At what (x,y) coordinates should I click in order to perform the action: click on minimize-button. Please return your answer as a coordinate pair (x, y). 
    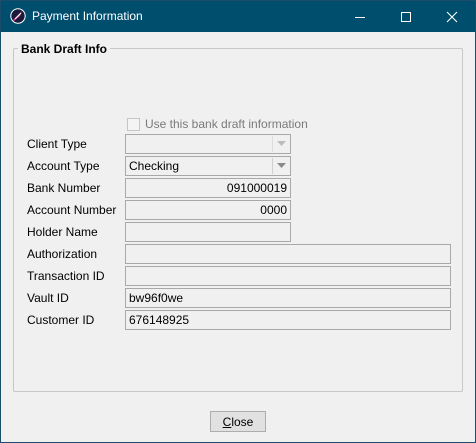
    Looking at the image, I should click on (360, 16).